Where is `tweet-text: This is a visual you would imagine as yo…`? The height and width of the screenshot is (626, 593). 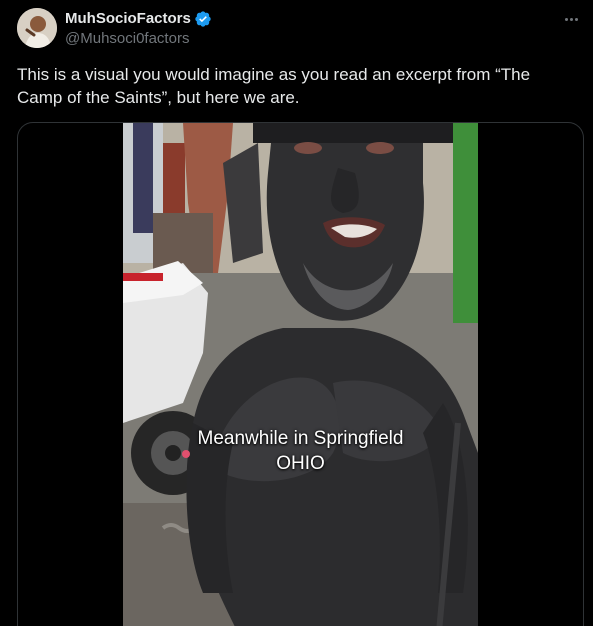 tweet-text: This is a visual you would imagine as yo… is located at coordinates (274, 86).